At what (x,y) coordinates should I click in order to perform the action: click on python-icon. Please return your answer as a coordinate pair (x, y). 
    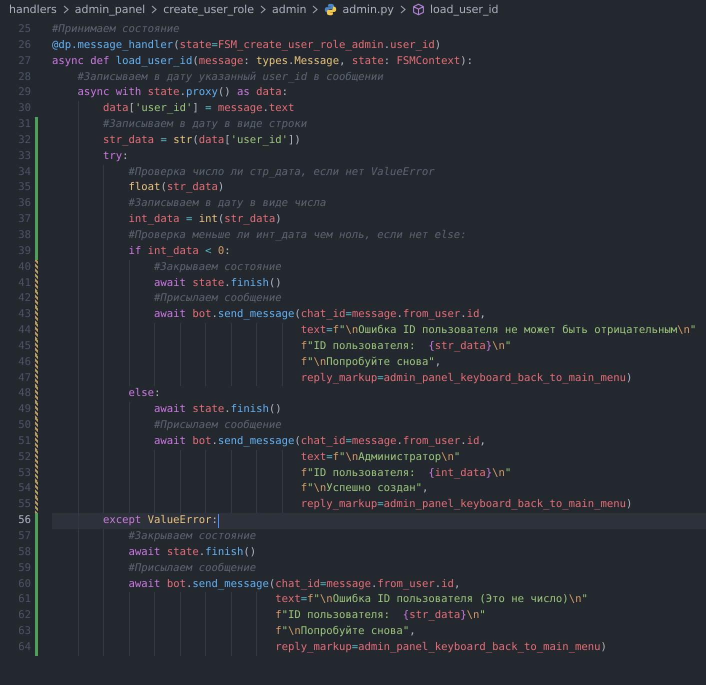
    Looking at the image, I should click on (331, 9).